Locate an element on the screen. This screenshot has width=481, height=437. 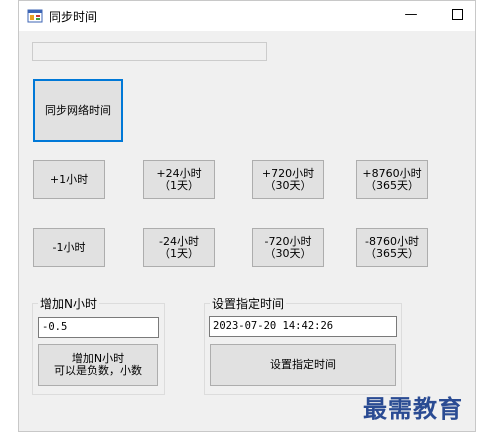
add-n-hours-button: 增加N小时 可以是负数，小数 is located at coordinates (98, 365).